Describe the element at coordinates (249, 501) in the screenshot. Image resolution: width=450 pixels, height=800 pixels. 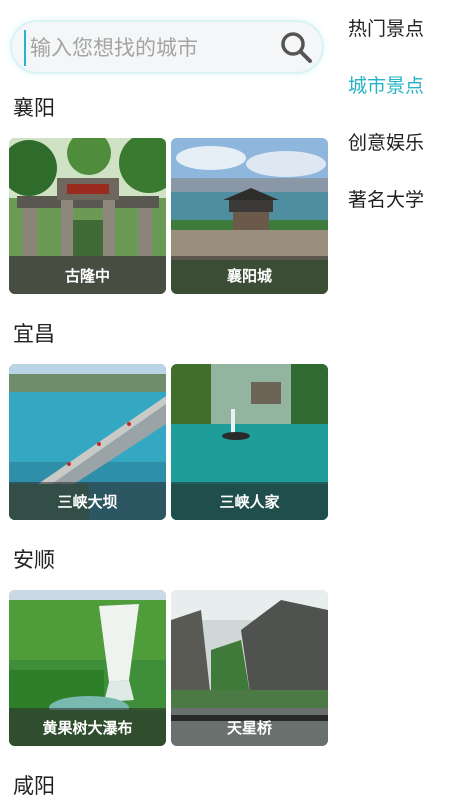
I see `spot-label: 三峡人家` at that location.